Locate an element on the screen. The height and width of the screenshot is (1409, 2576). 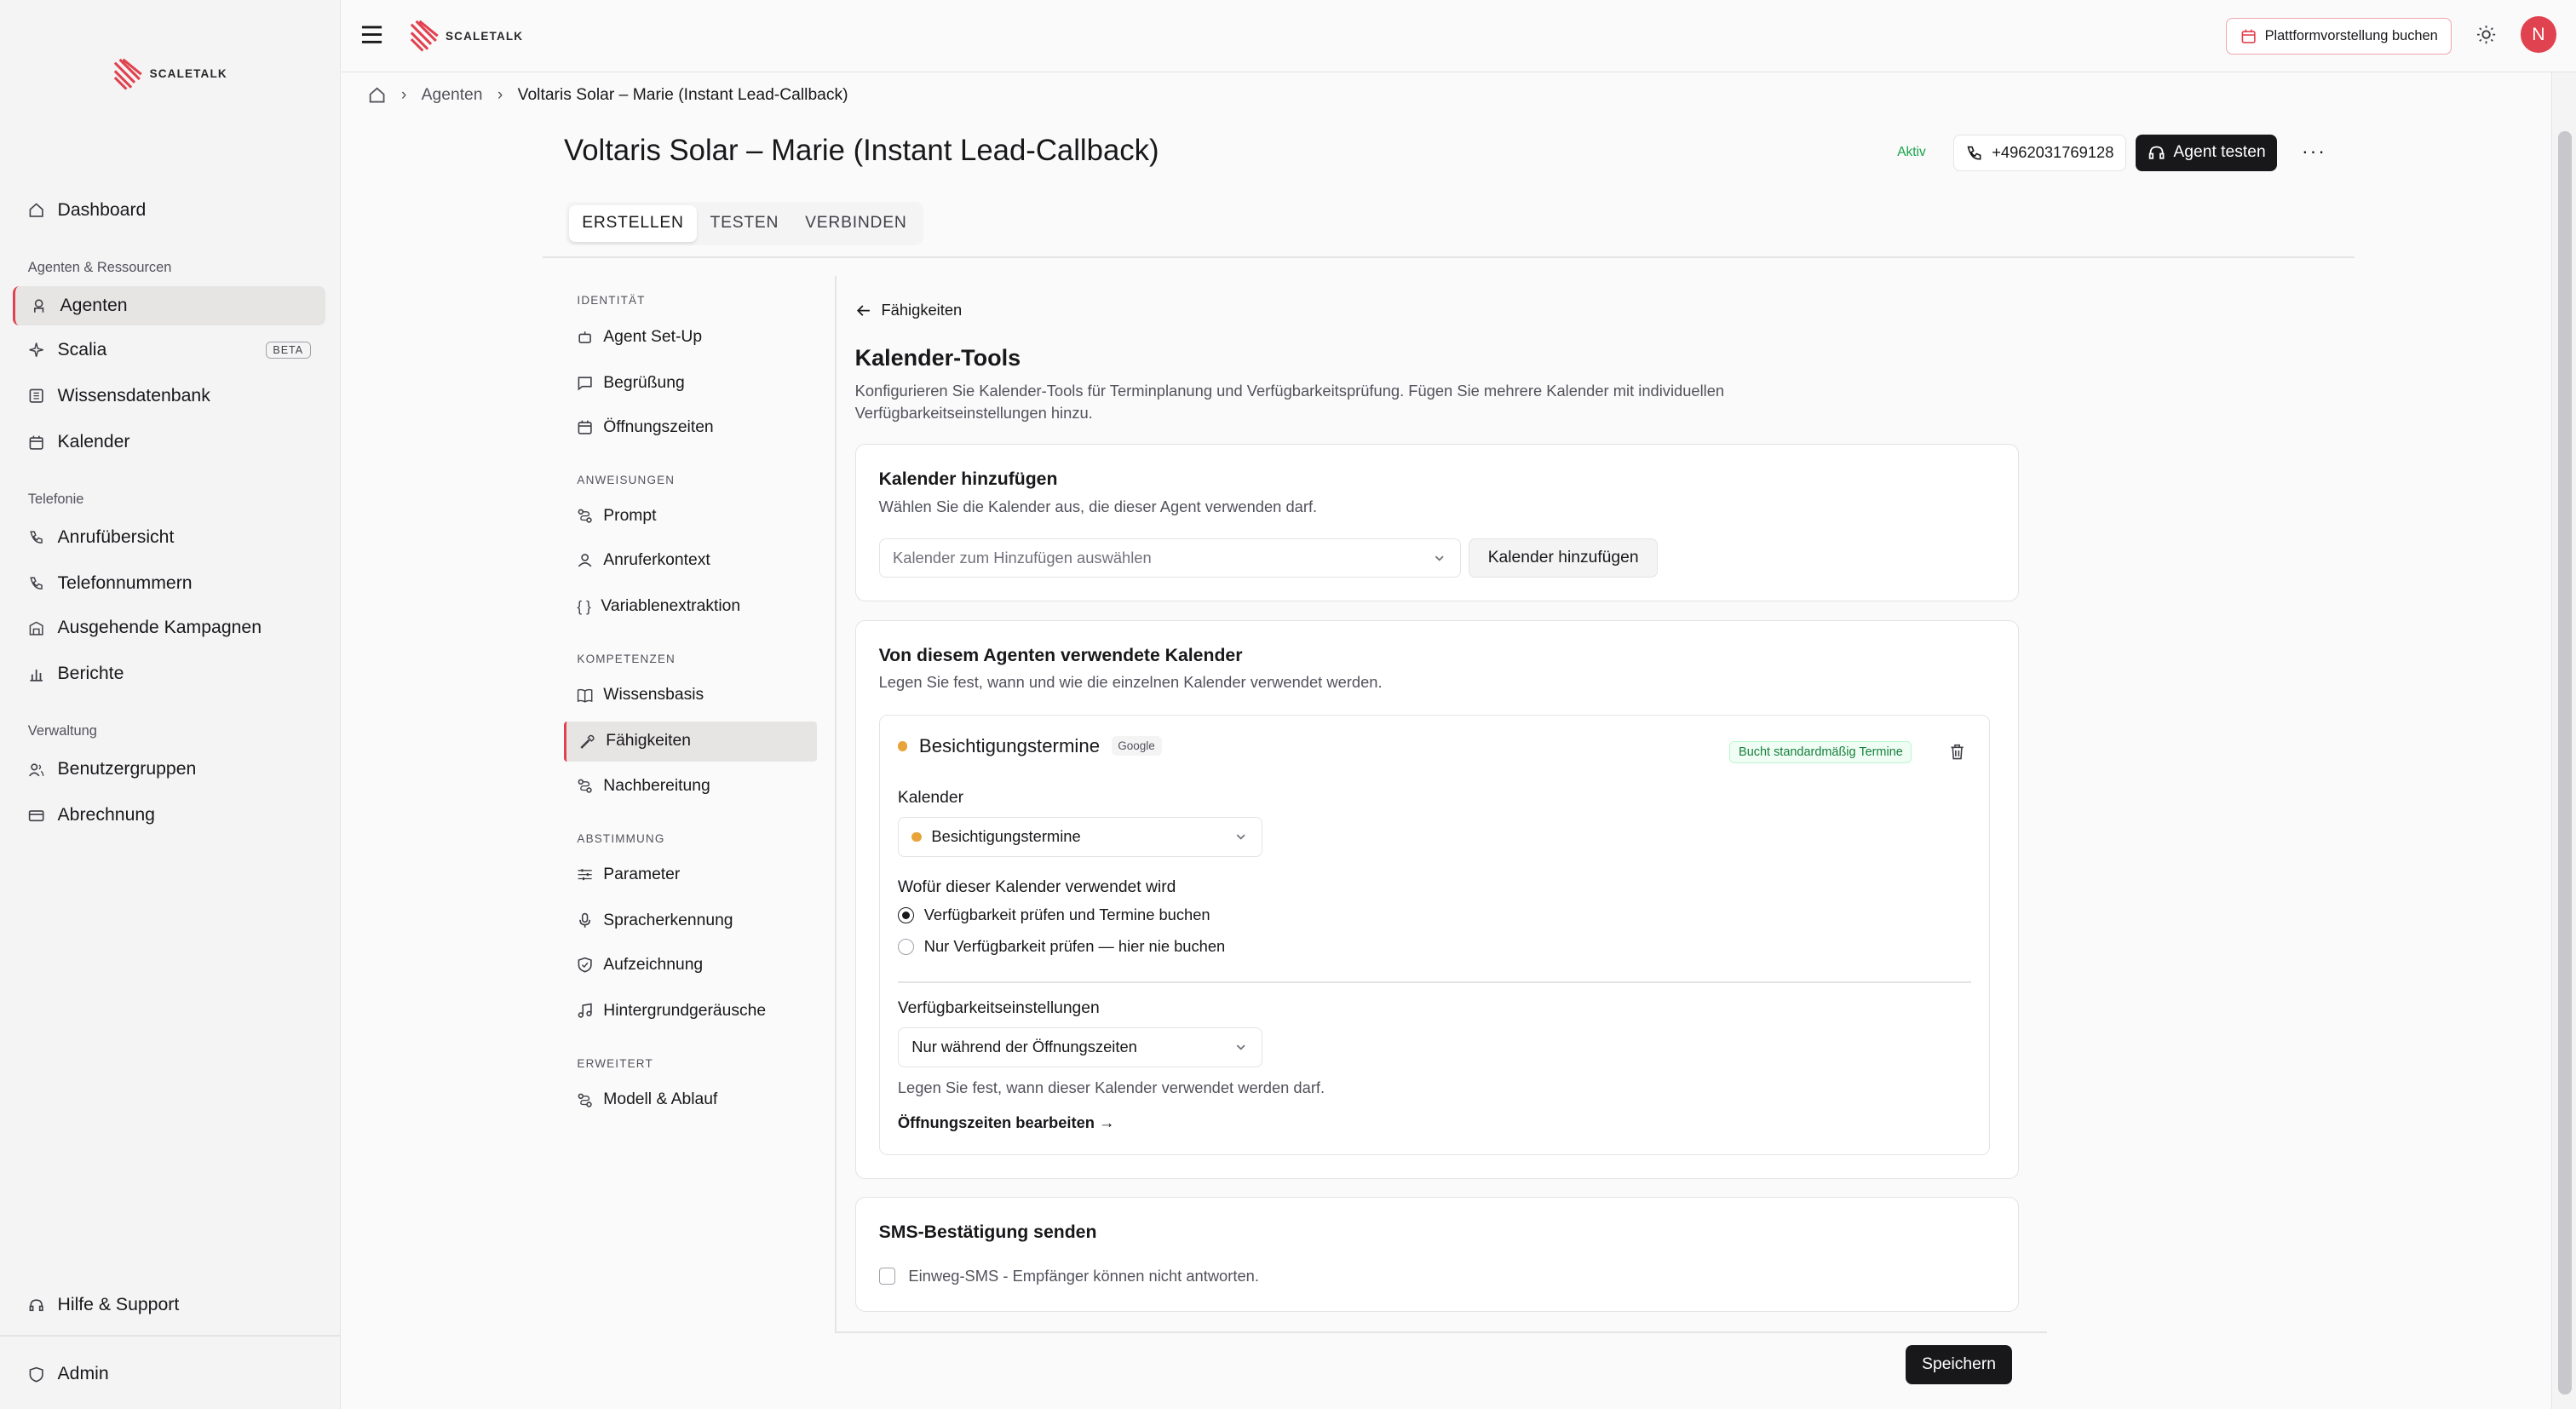
arrow-left-icon is located at coordinates (863, 310).